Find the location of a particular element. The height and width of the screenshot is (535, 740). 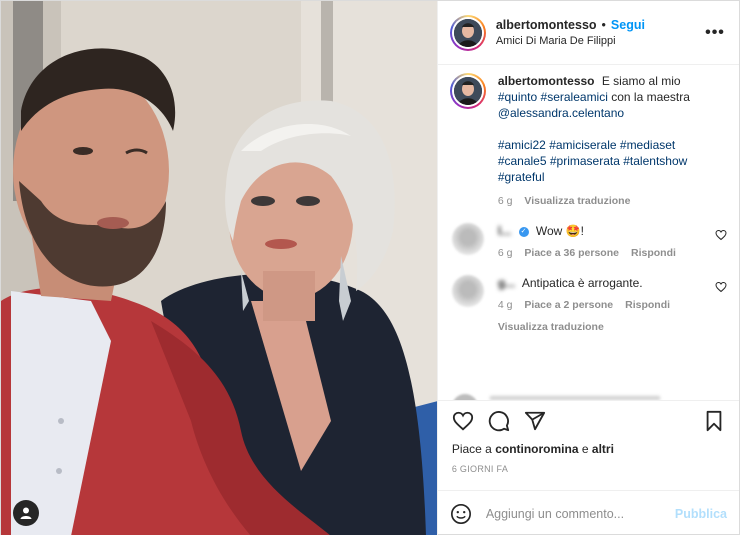

caption-text: E siamo al mio is located at coordinates (641, 81).